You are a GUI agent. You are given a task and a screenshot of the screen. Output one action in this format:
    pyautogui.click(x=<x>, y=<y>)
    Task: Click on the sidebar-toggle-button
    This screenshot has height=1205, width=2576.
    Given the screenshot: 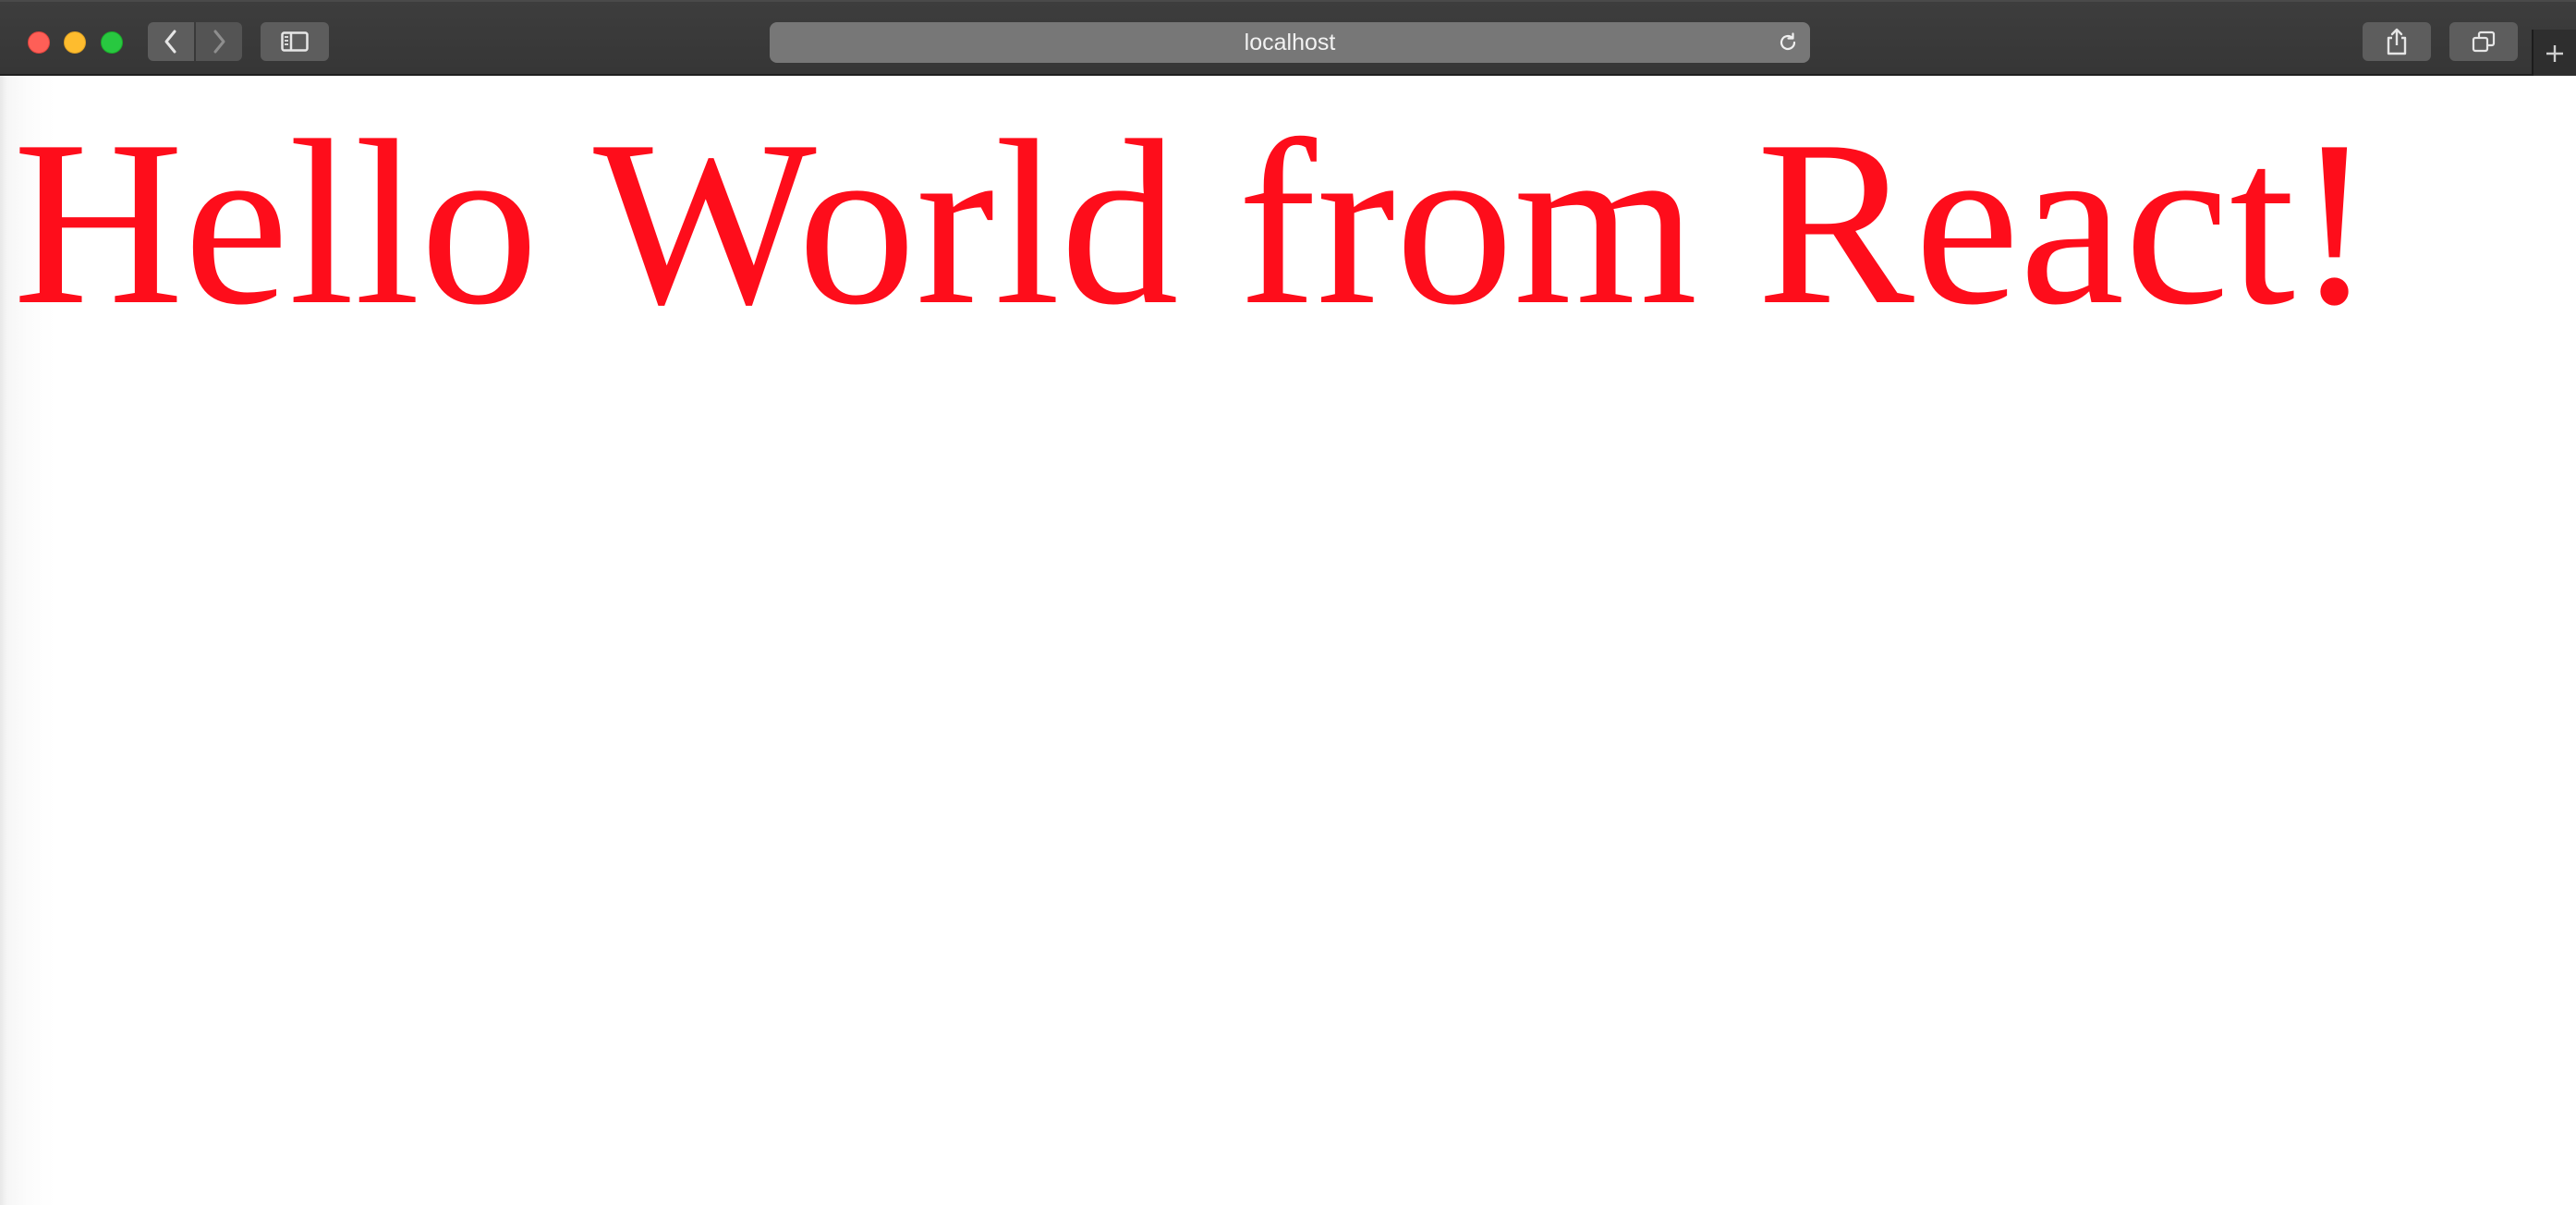 What is the action you would take?
    pyautogui.click(x=295, y=41)
    